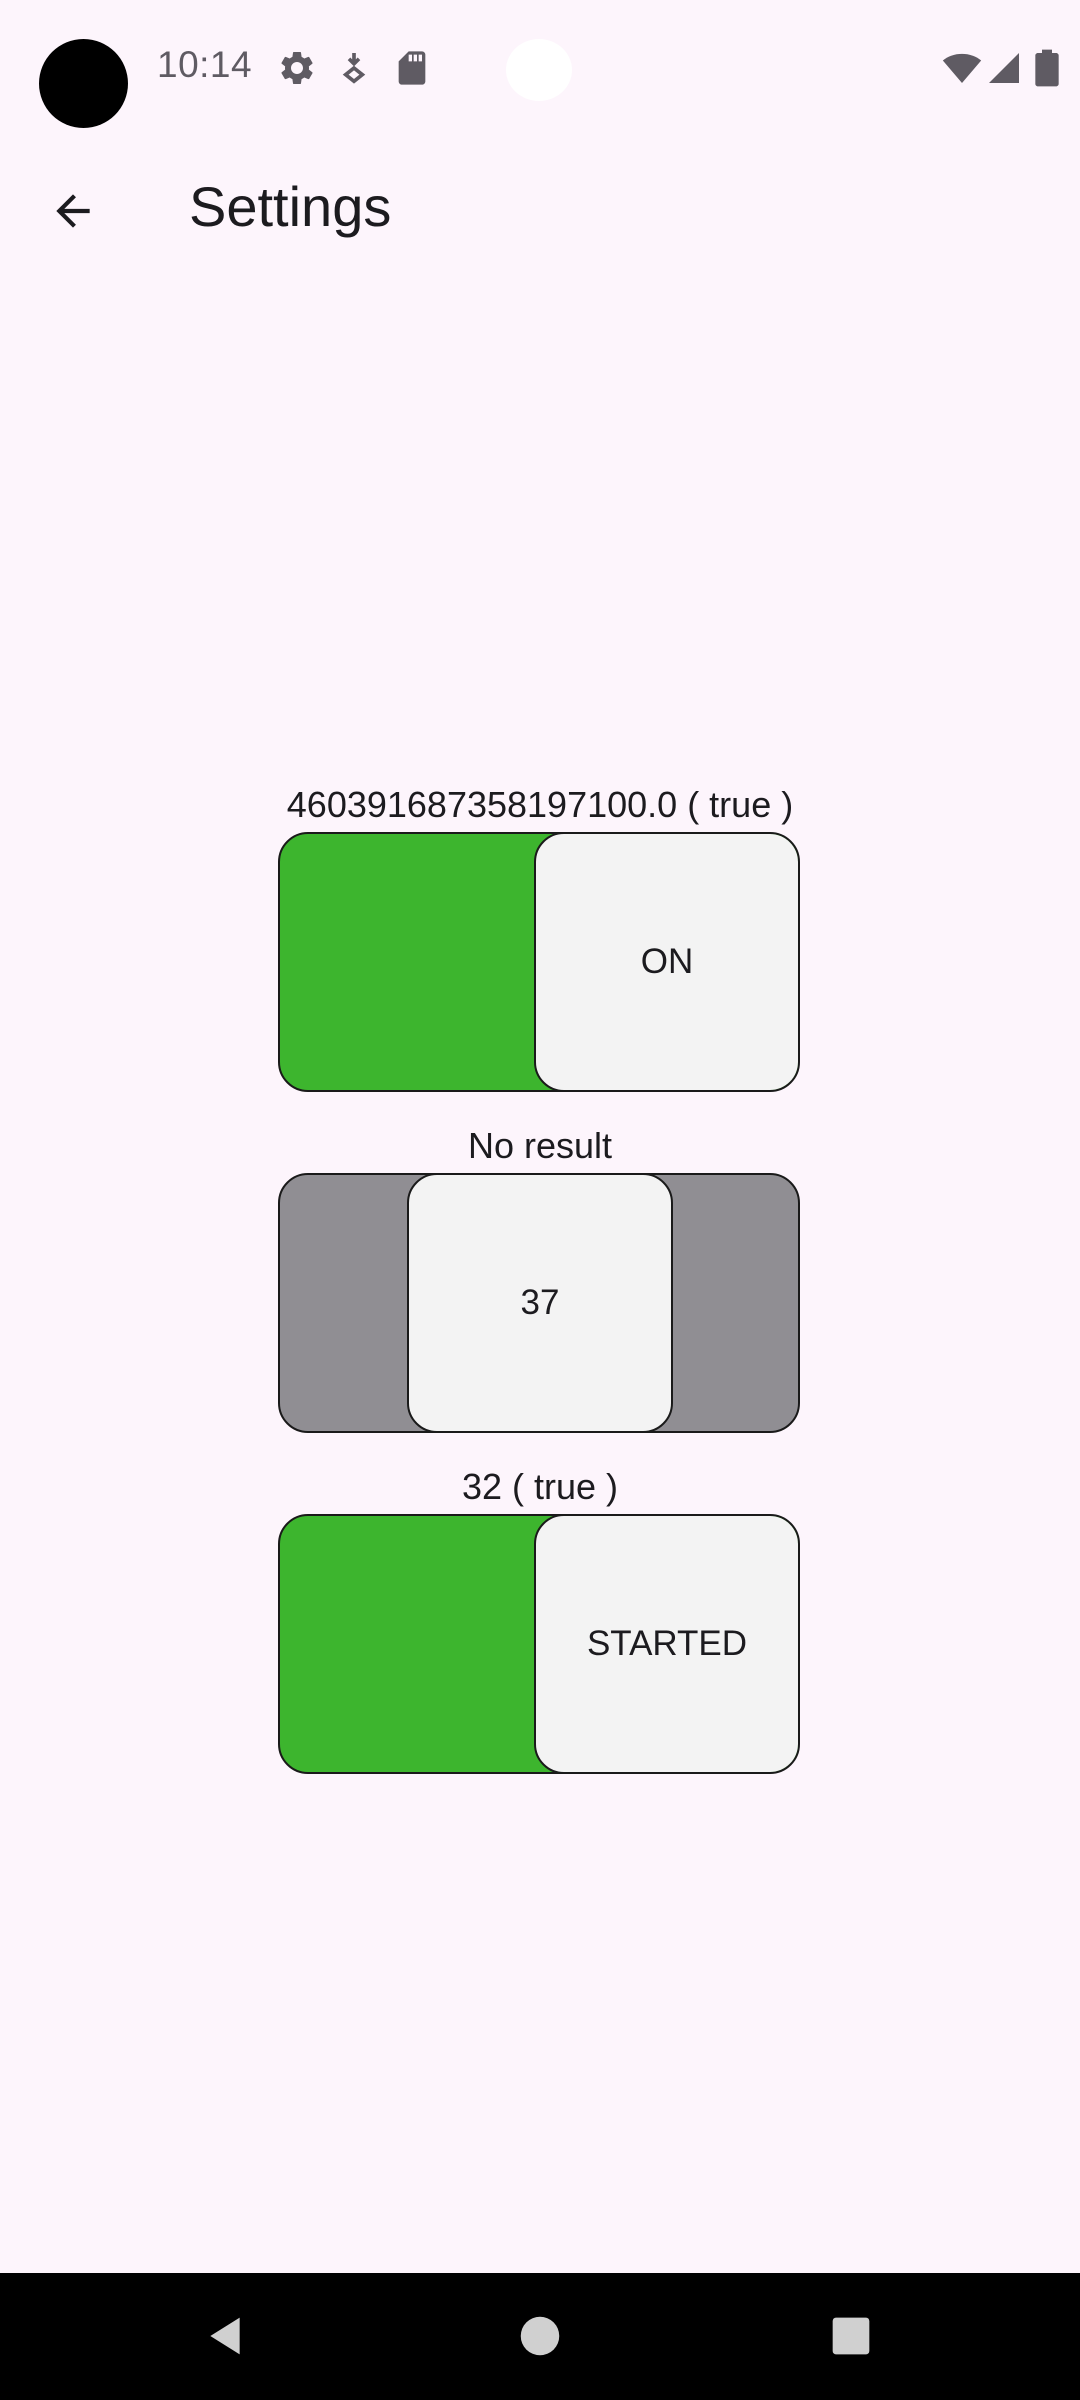  What do you see at coordinates (1004, 68) in the screenshot?
I see `signal-icon` at bounding box center [1004, 68].